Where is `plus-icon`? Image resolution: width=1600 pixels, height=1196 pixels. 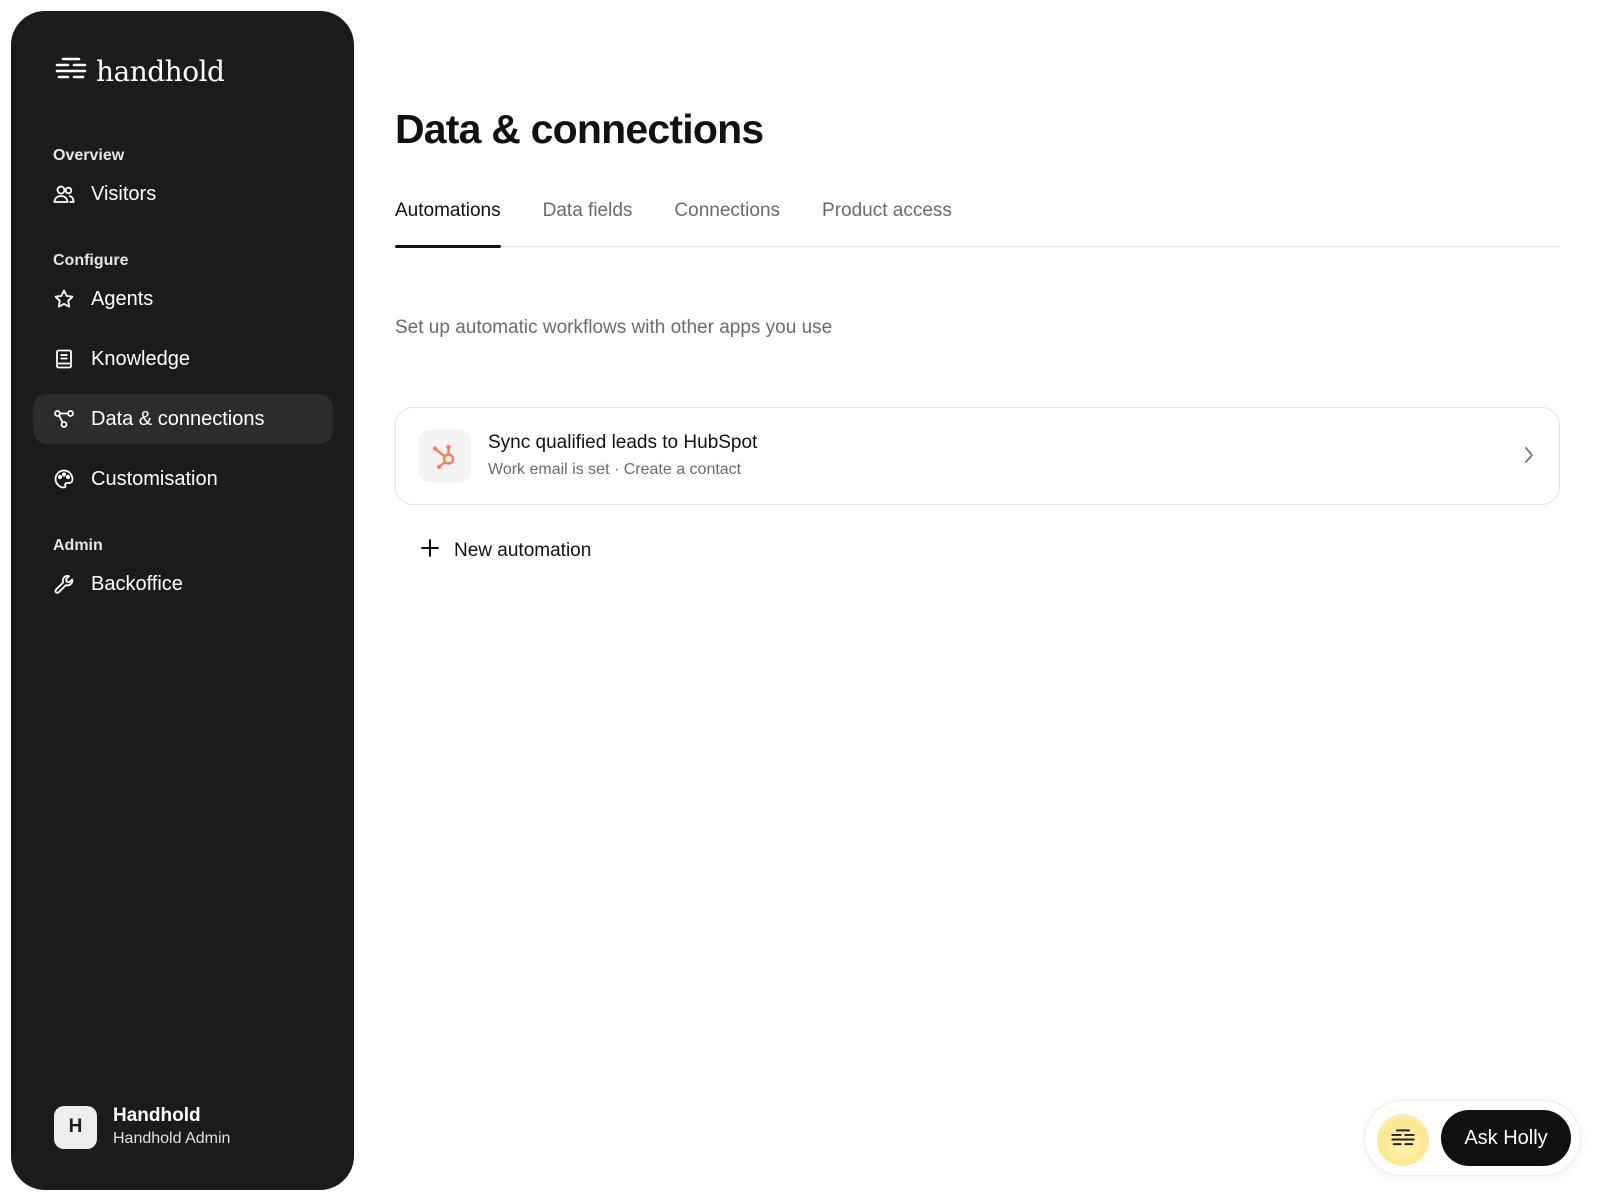
plus-icon is located at coordinates (430, 550).